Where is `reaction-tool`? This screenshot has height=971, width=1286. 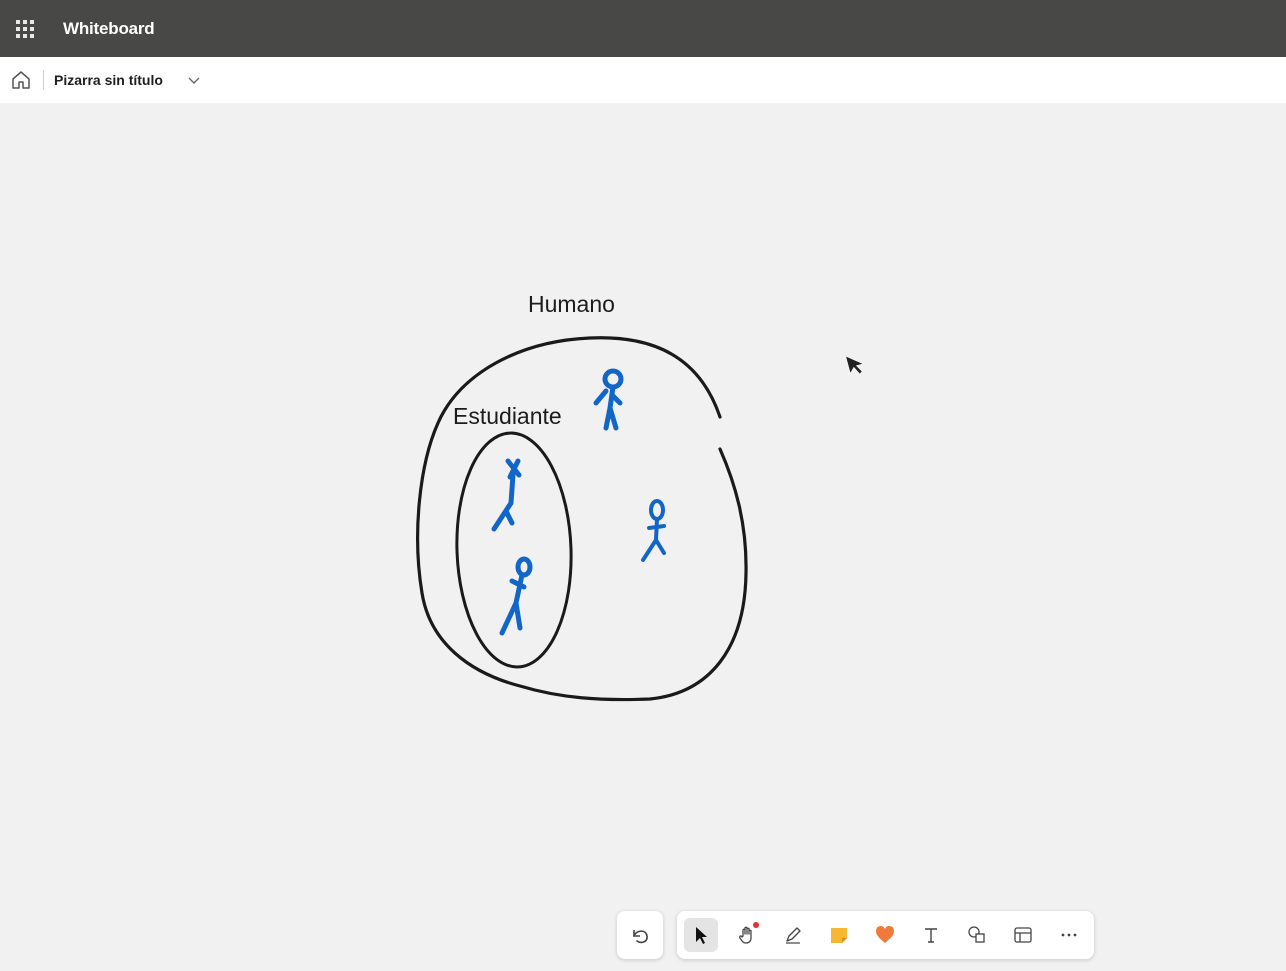
reaction-tool is located at coordinates (885, 935).